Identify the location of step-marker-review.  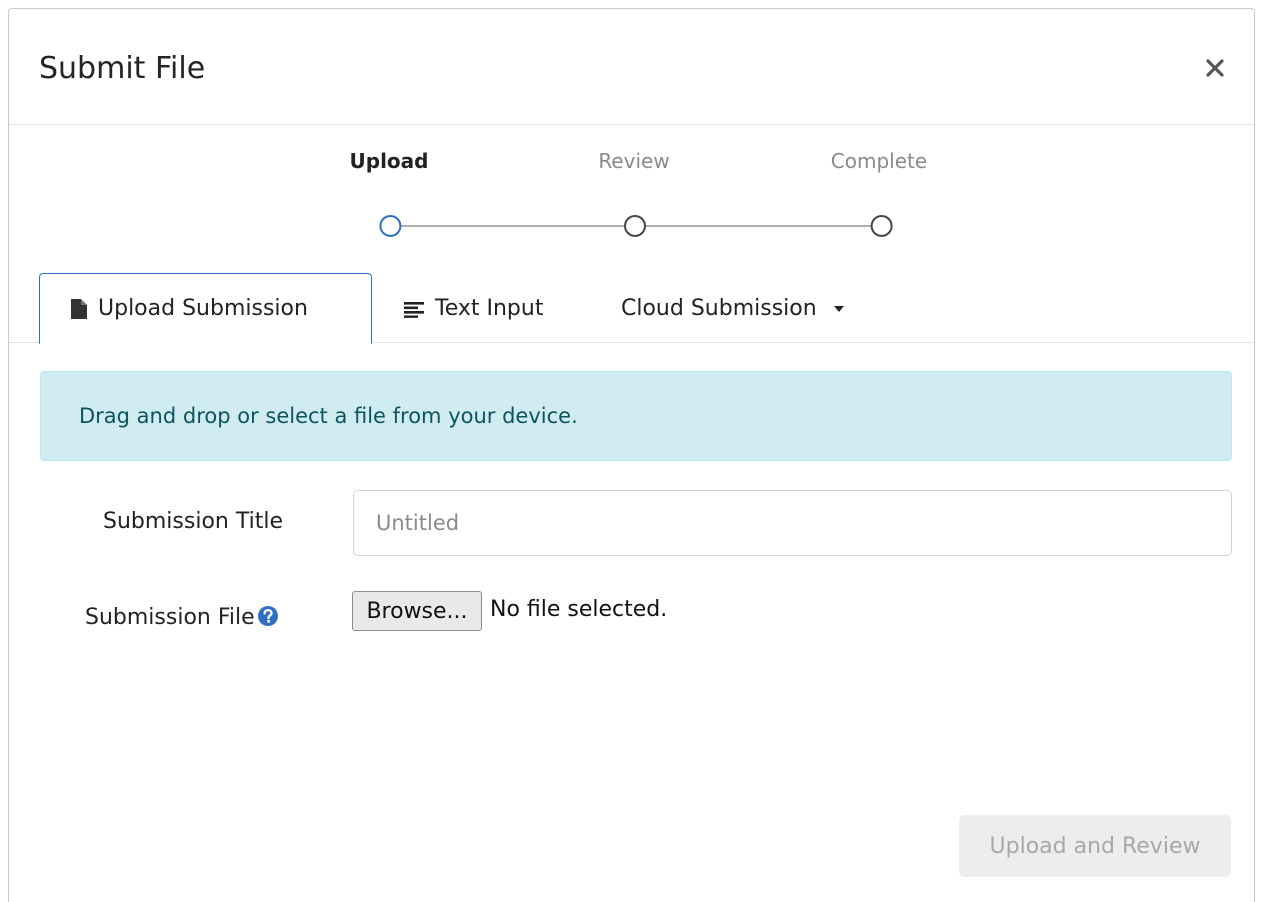
(635, 225).